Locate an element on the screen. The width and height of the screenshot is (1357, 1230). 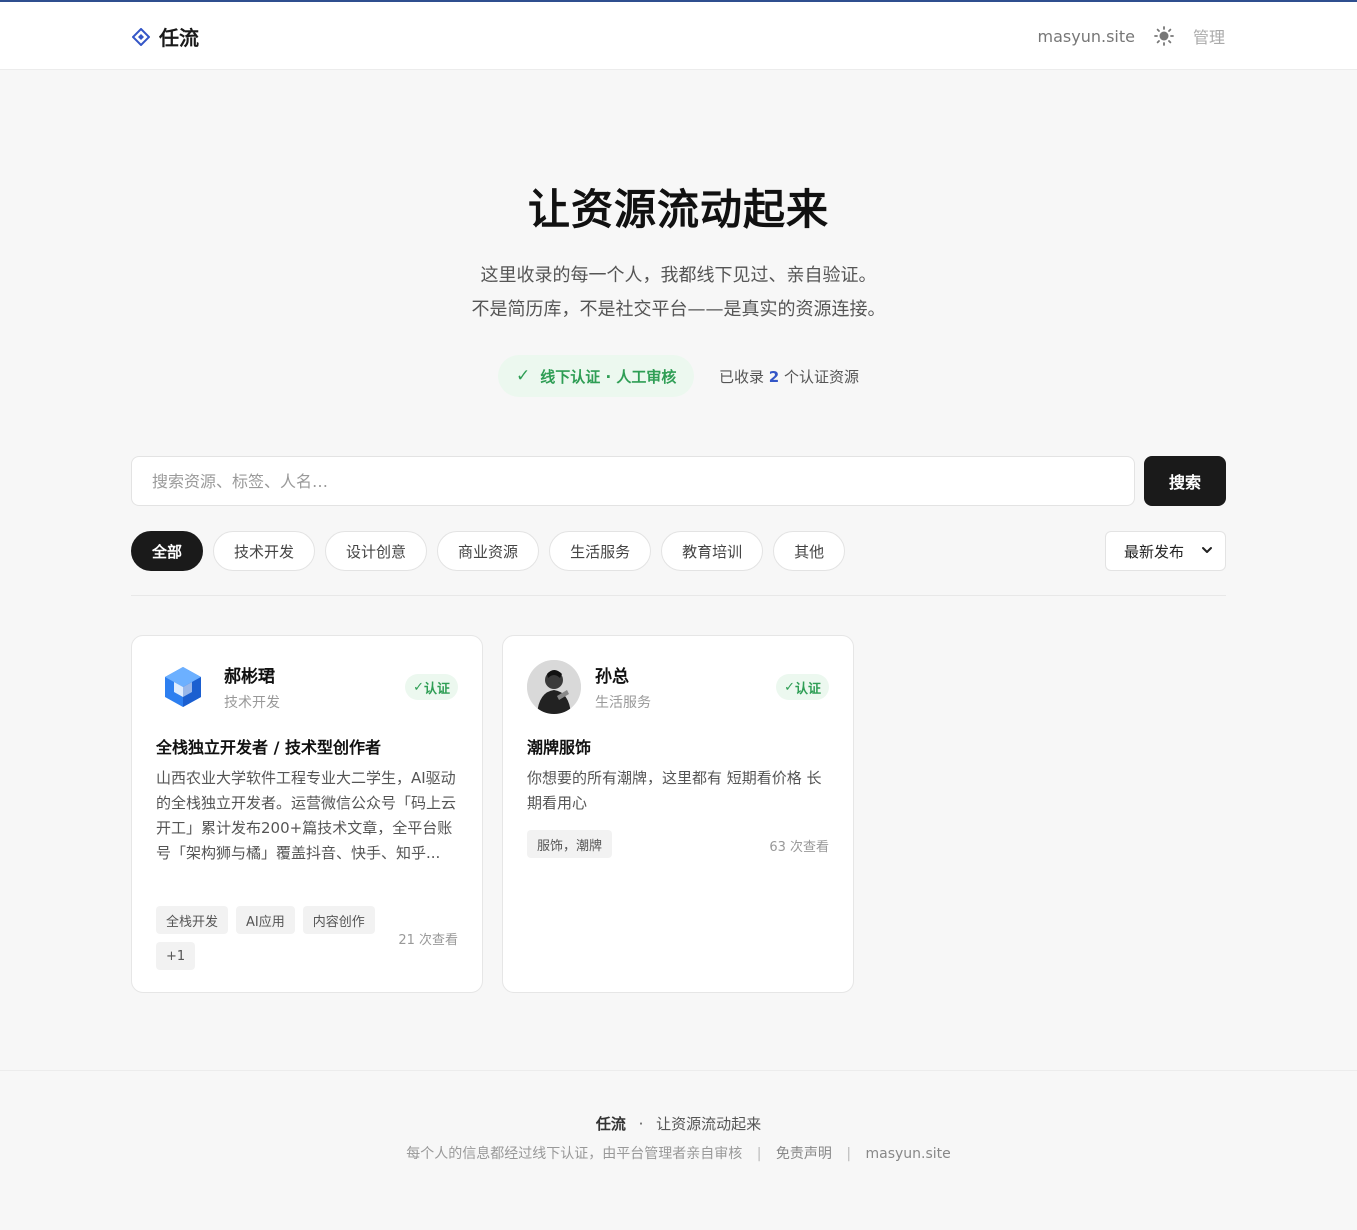
hero-subtitle-line1: 这里收录的每一个人，我都线下见过、亲自验证。 is located at coordinates (678, 275).